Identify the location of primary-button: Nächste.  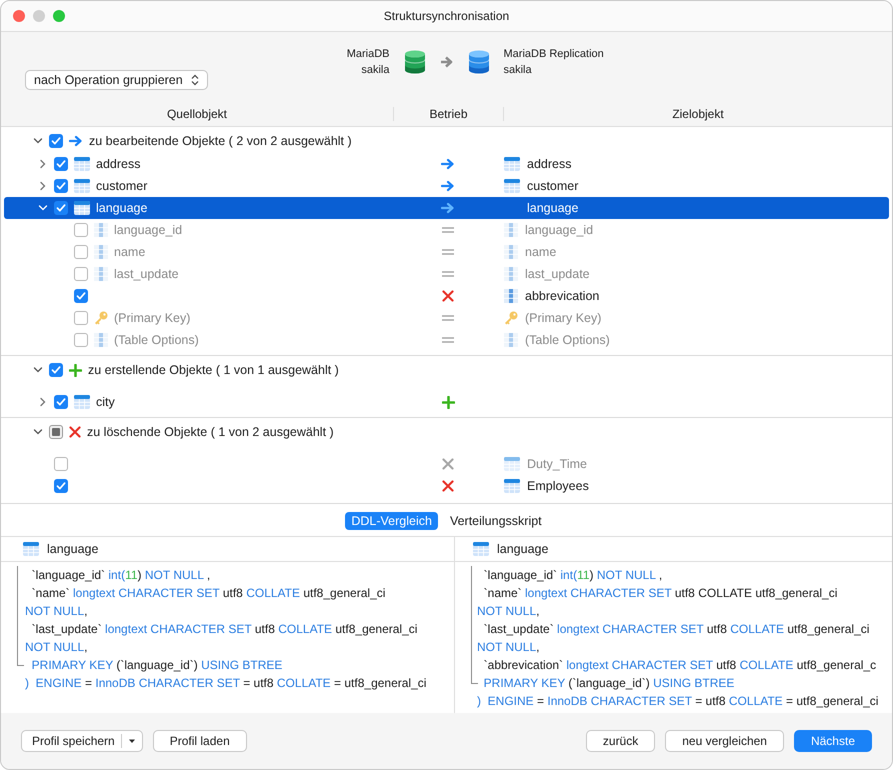
(833, 741).